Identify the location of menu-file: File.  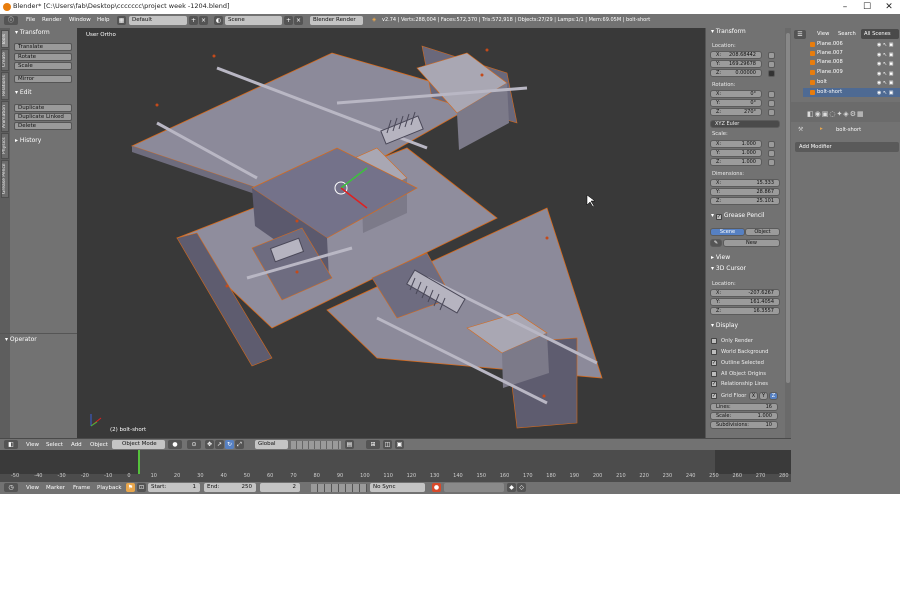
(30, 20).